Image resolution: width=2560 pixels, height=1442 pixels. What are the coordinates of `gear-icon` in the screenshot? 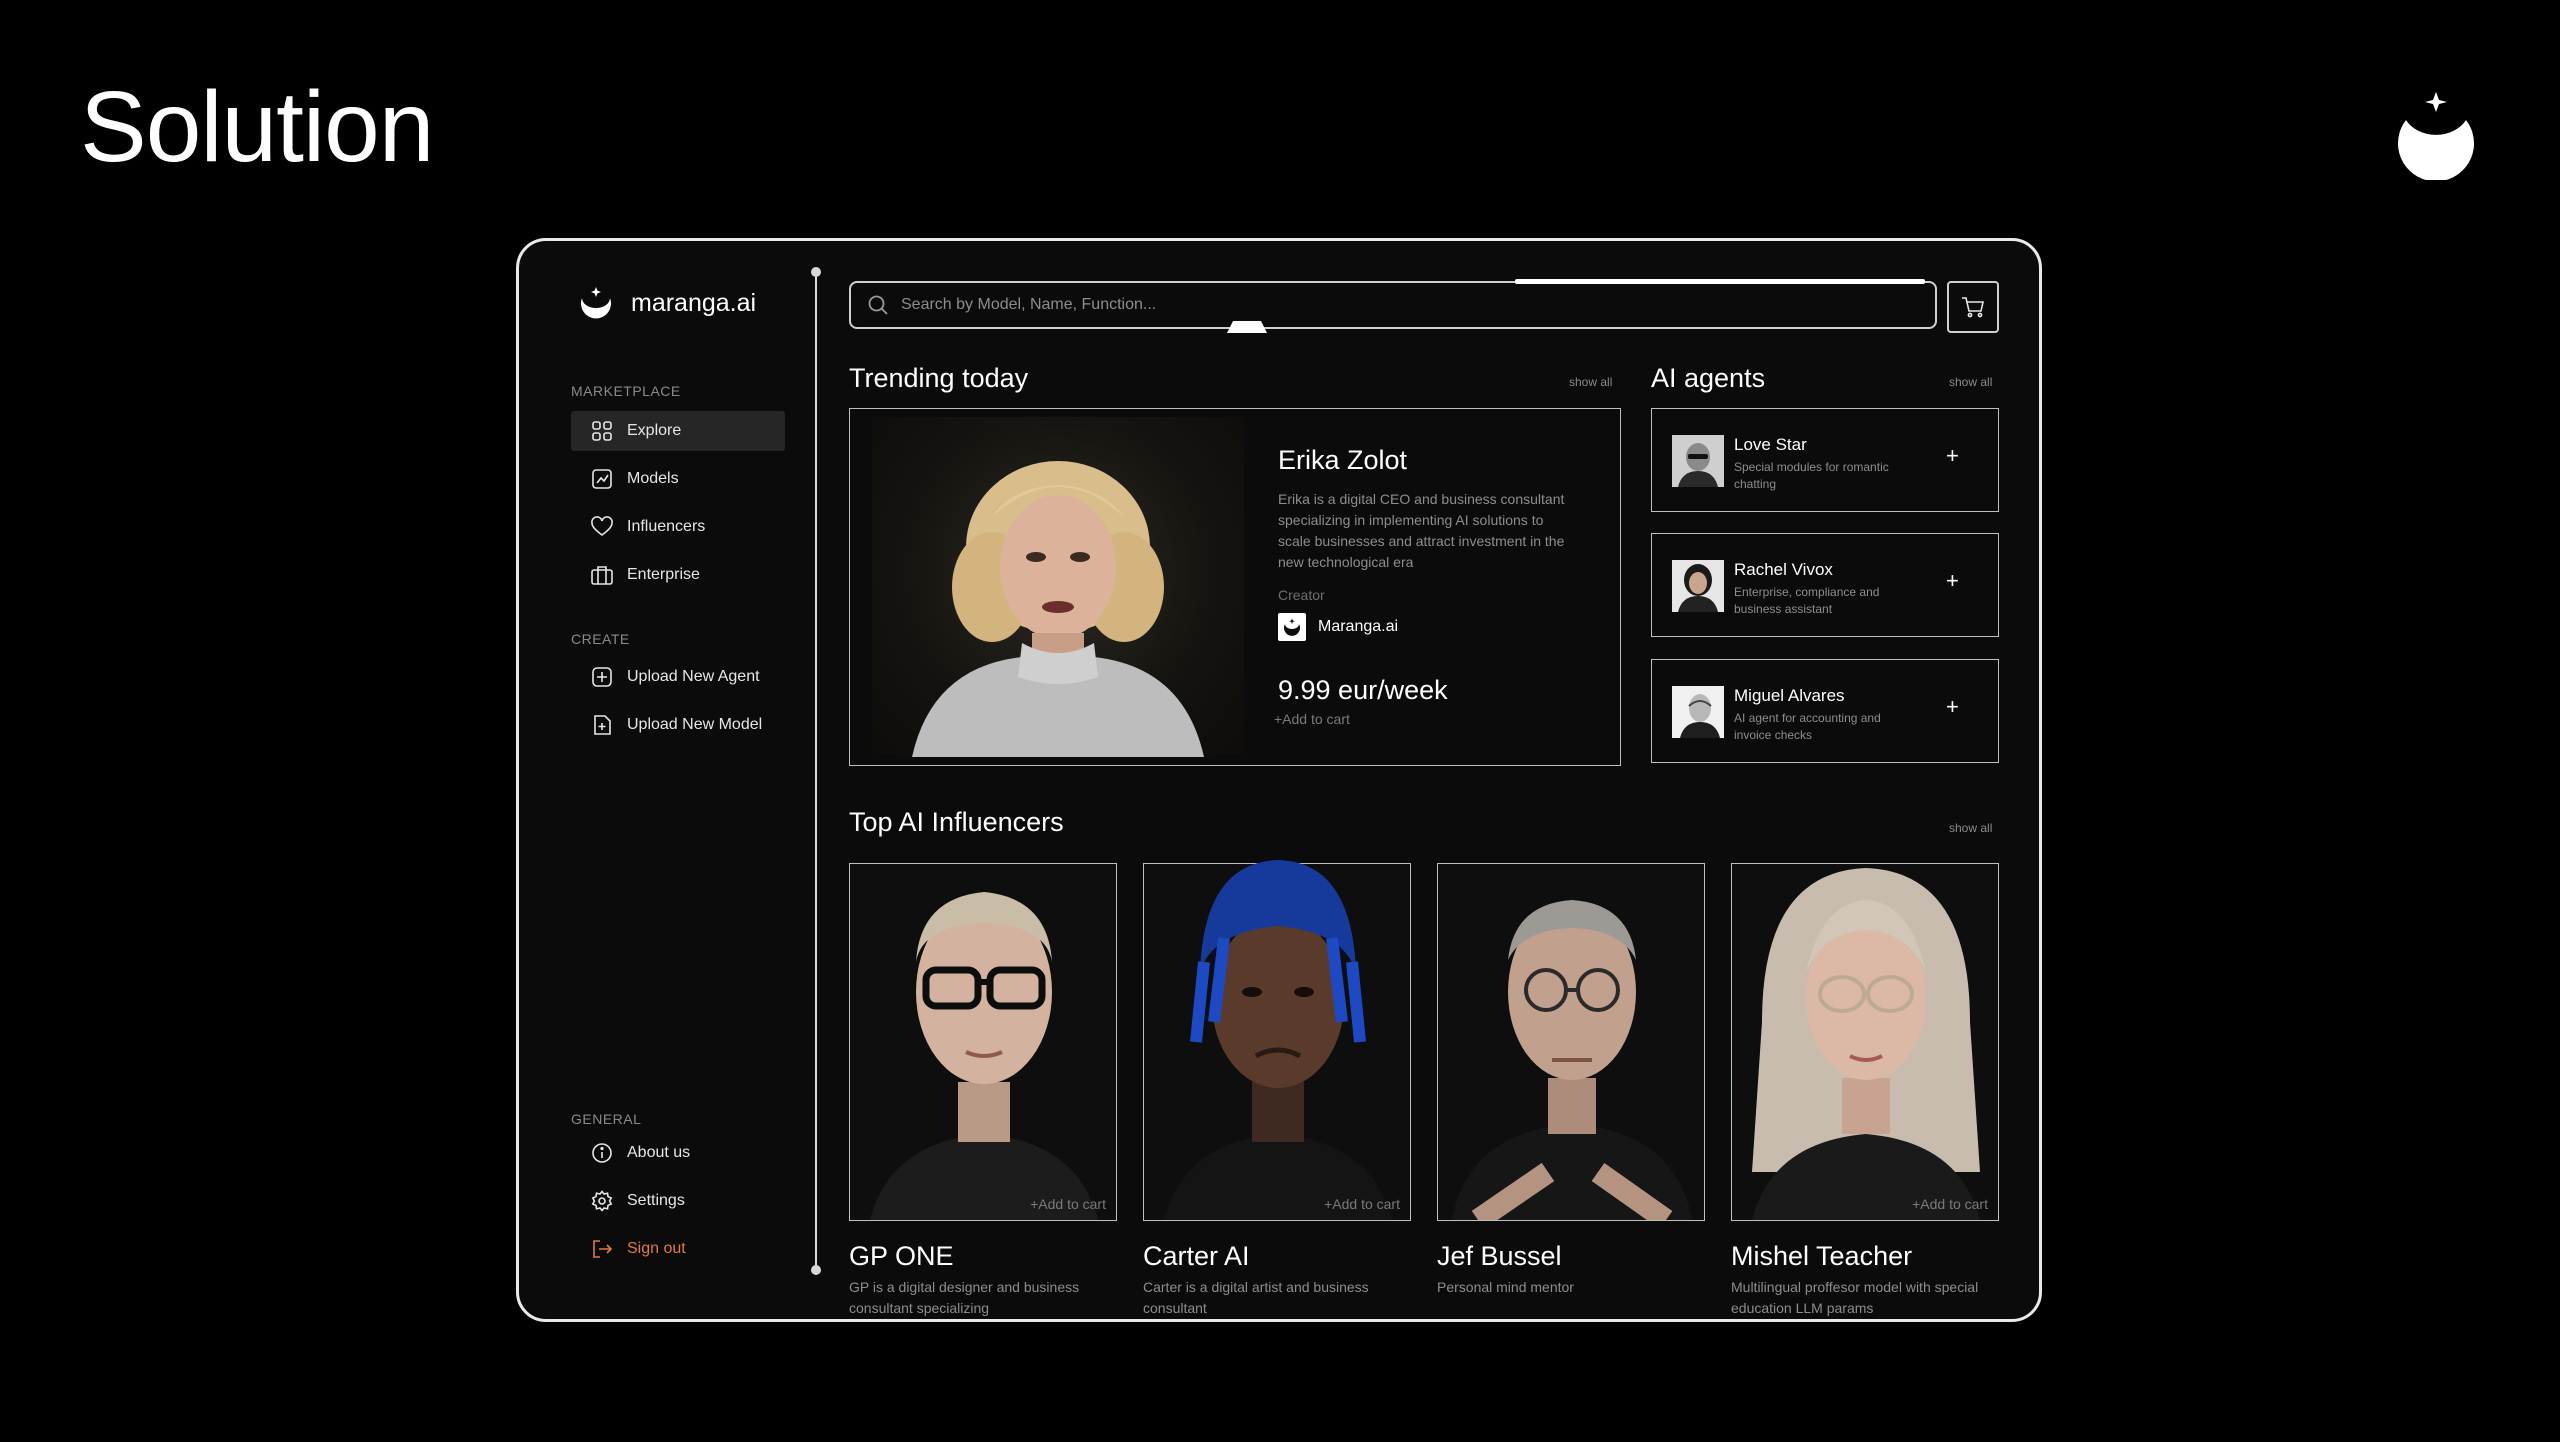 It's located at (602, 1201).